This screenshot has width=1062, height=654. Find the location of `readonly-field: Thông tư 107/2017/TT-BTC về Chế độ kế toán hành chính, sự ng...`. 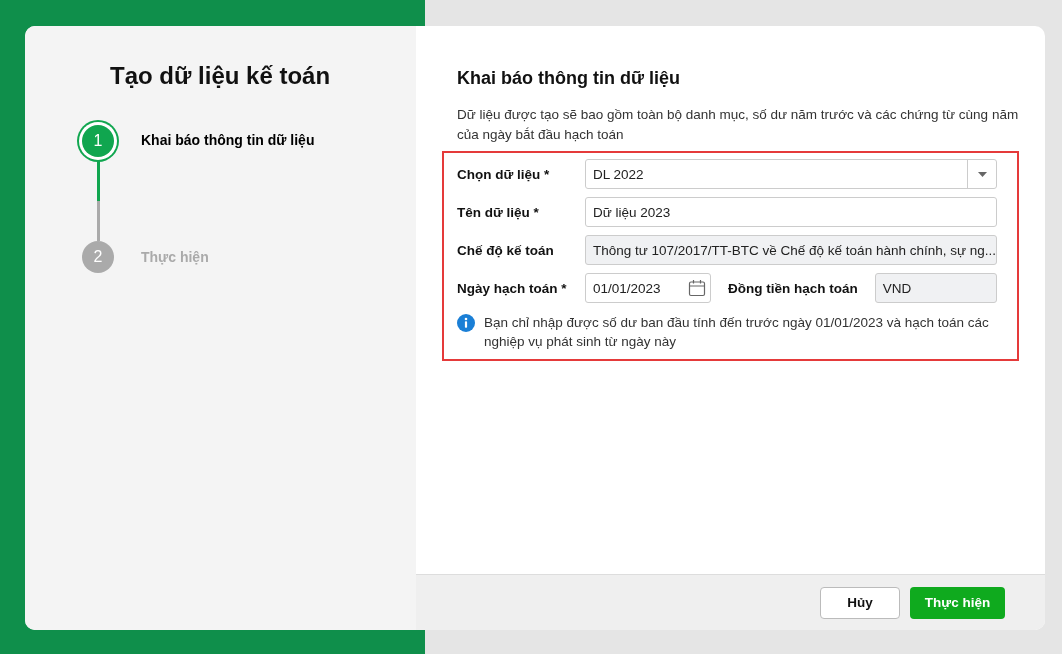

readonly-field: Thông tư 107/2017/TT-BTC về Chế độ kế toán hành chính, sự ng... is located at coordinates (790, 250).